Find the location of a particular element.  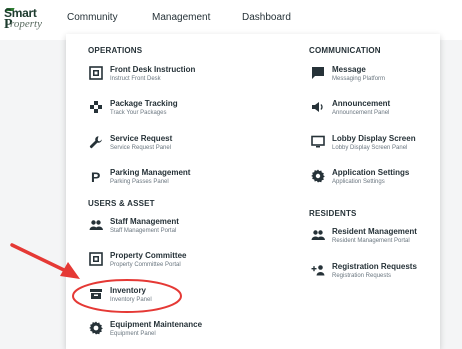

menu-item-subtitle: Lobby Display Screen Panel is located at coordinates (370, 148).